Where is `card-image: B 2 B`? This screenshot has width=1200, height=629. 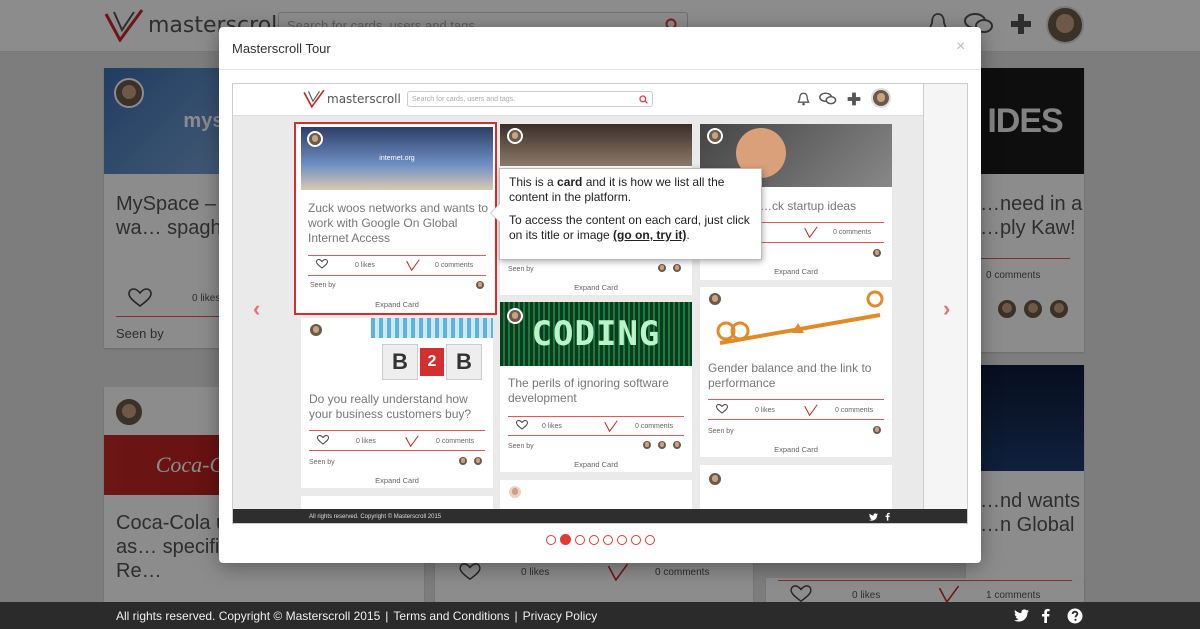
card-image: B 2 B is located at coordinates (432, 362).